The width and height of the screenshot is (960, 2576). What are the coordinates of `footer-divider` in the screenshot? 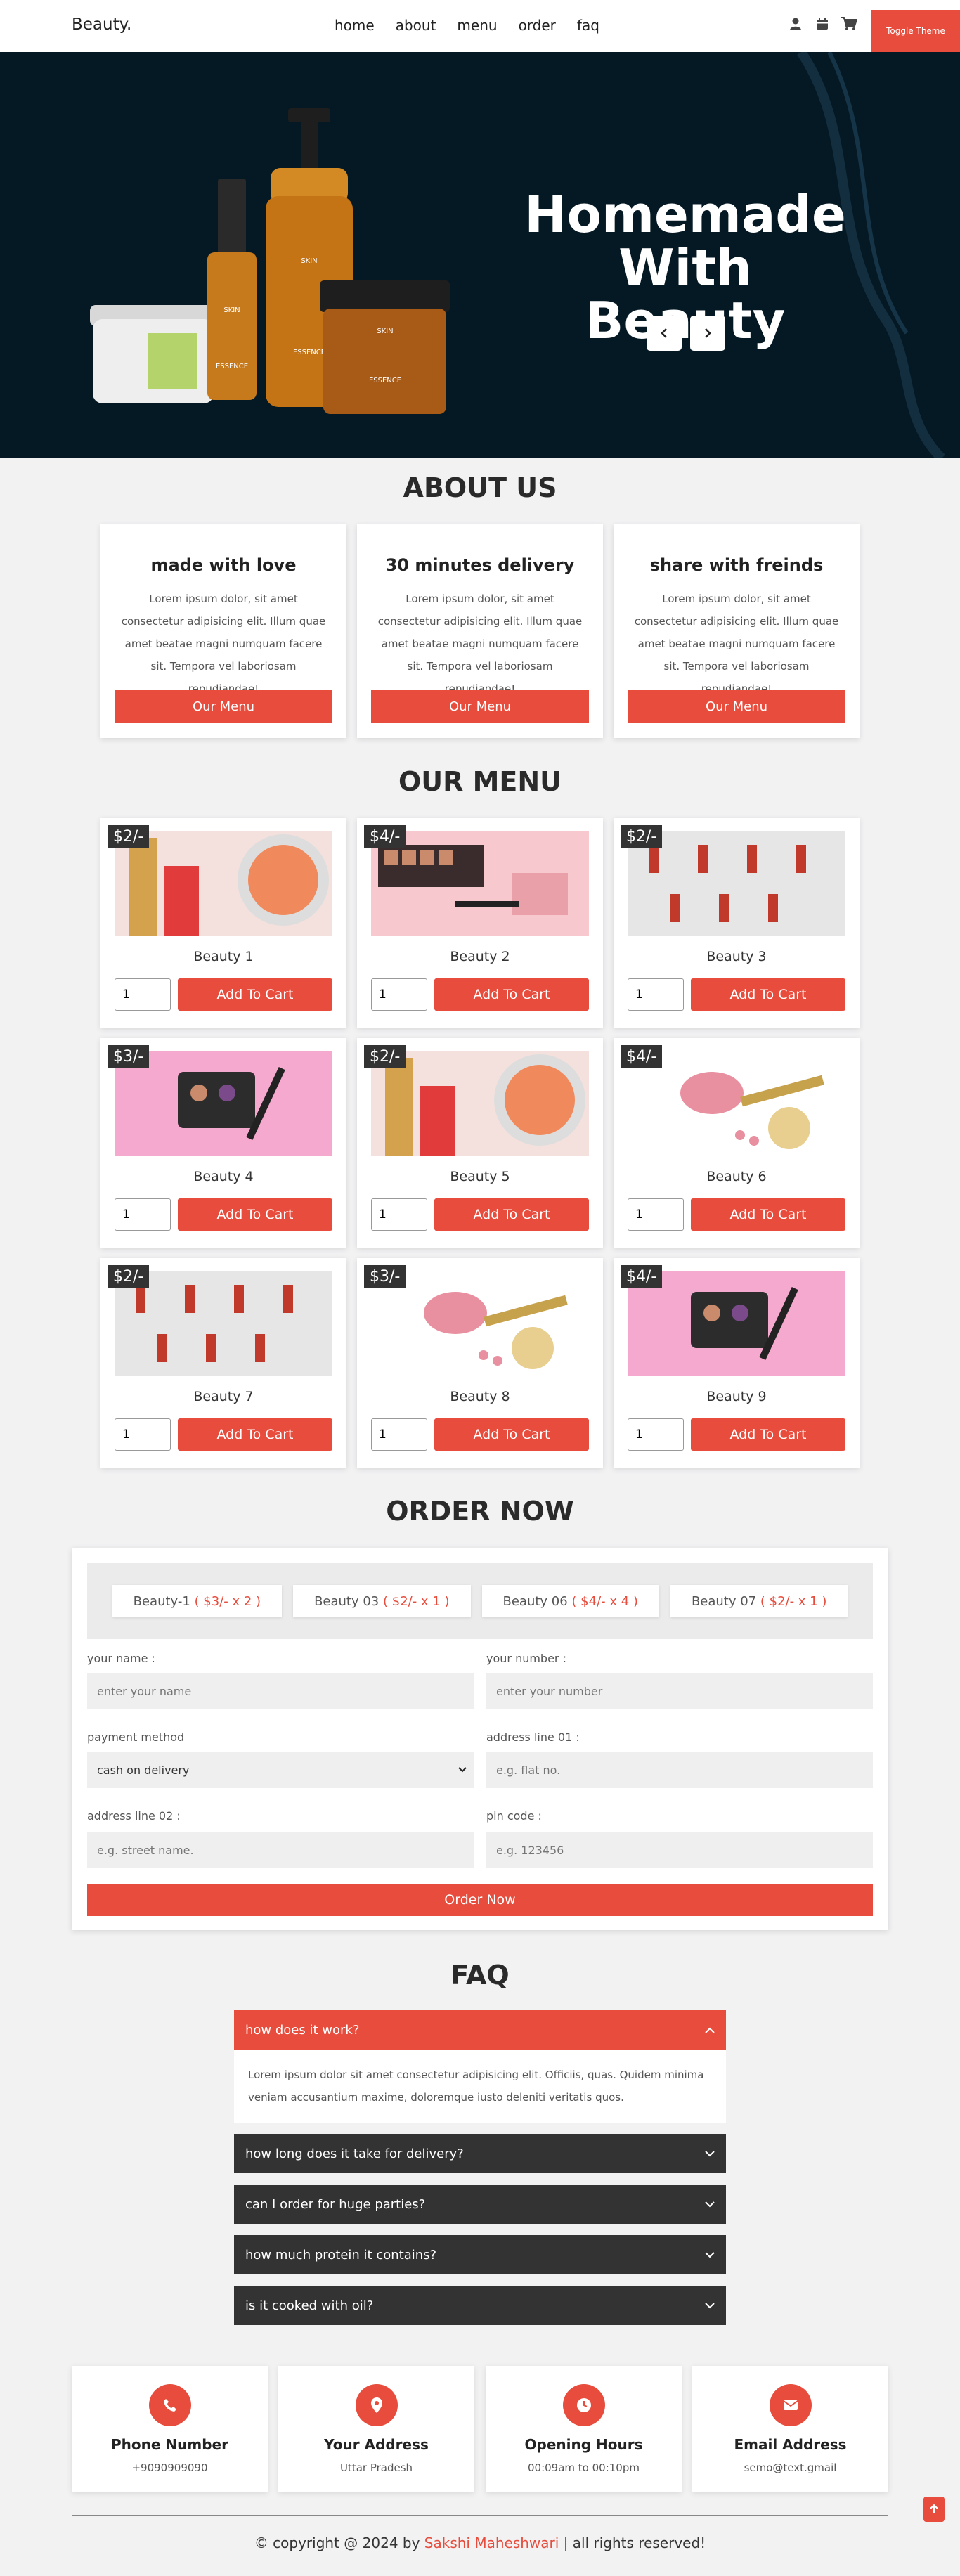 It's located at (480, 2516).